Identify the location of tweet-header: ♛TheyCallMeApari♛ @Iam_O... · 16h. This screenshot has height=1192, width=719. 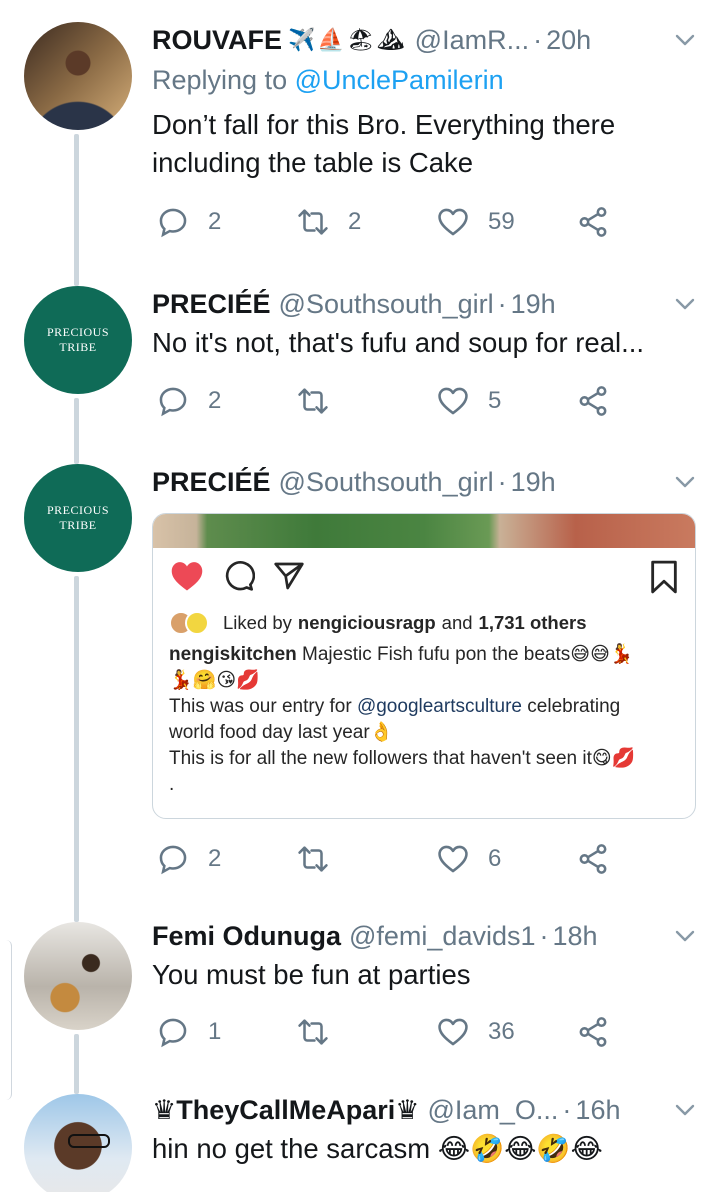
(426, 1110).